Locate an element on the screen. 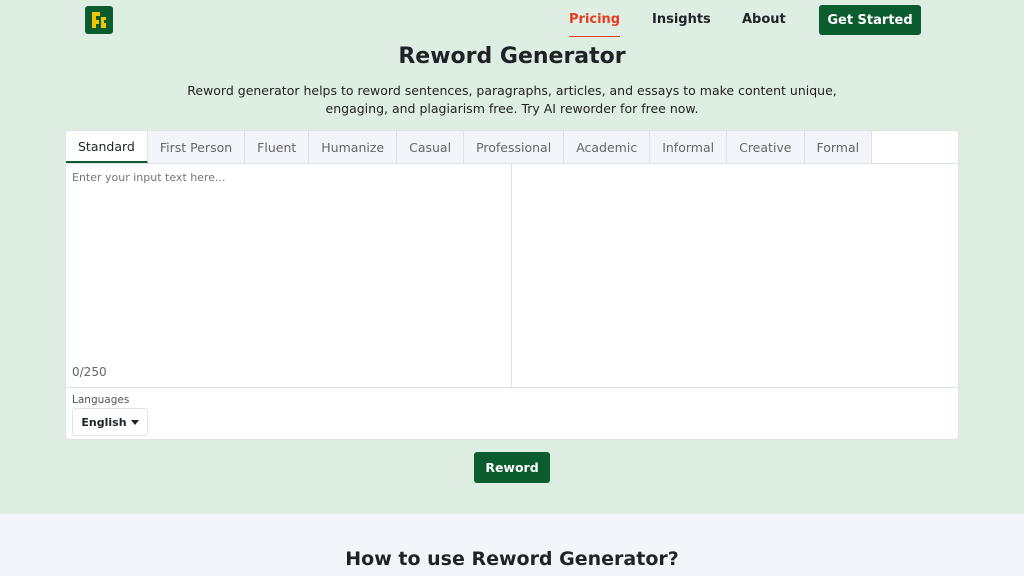 The width and height of the screenshot is (1024, 576). tab-casual: Casual is located at coordinates (431, 147).